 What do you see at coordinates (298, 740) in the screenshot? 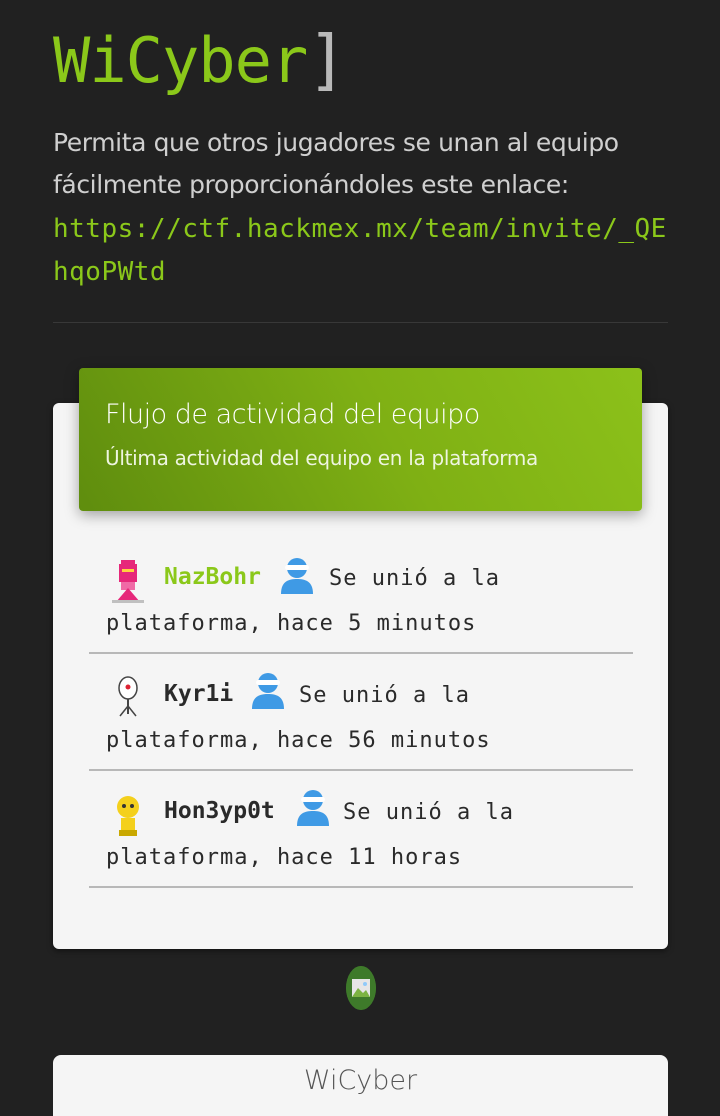
I see `activity-time: plataforma, hace 56 minutos` at bounding box center [298, 740].